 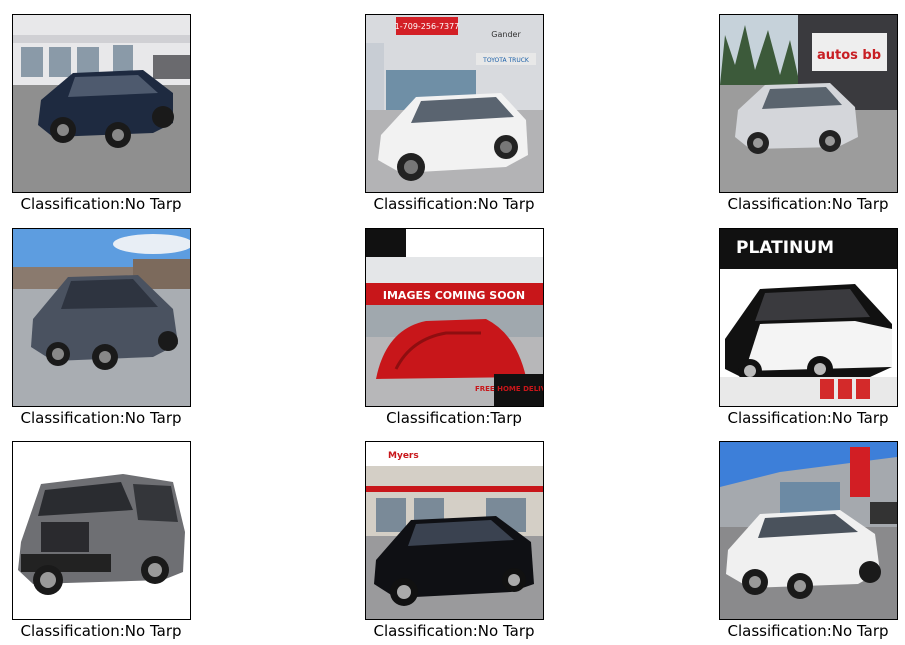 What do you see at coordinates (427, 26) in the screenshot?
I see `svg-text: 1-709-256-7377` at bounding box center [427, 26].